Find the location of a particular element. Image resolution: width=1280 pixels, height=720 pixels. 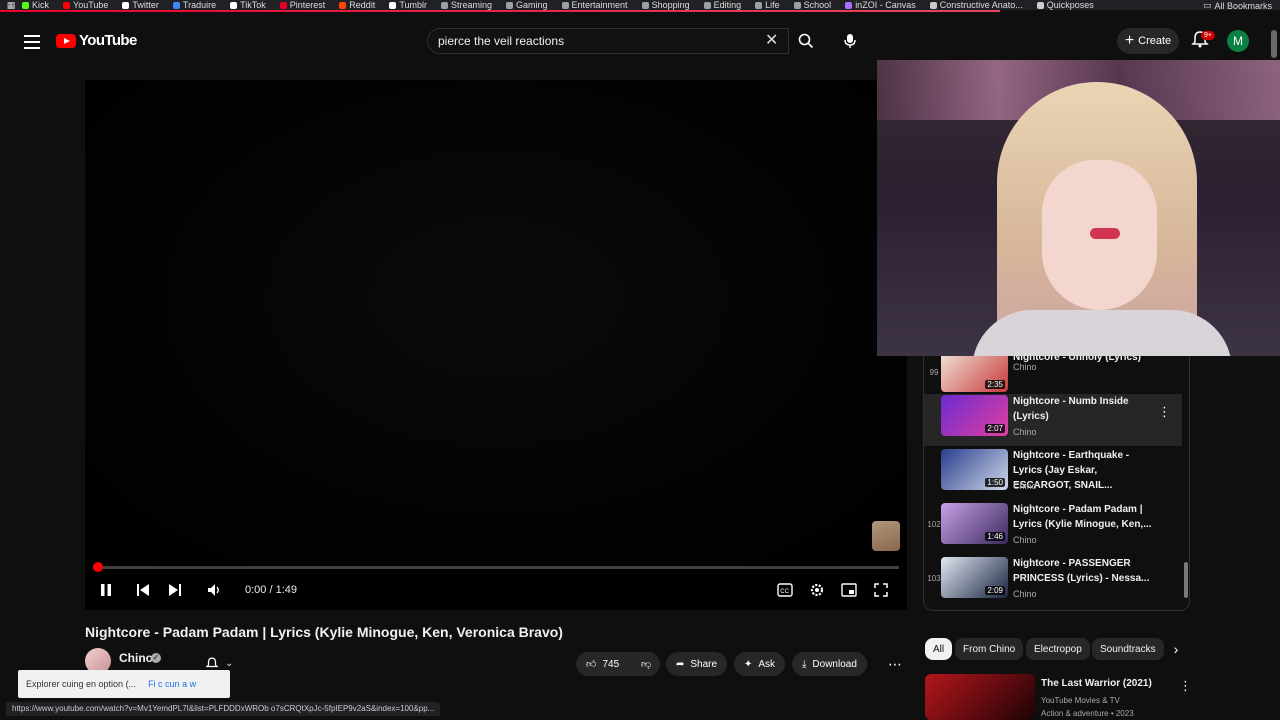

download-button: ⤓ Download is located at coordinates (829, 664).